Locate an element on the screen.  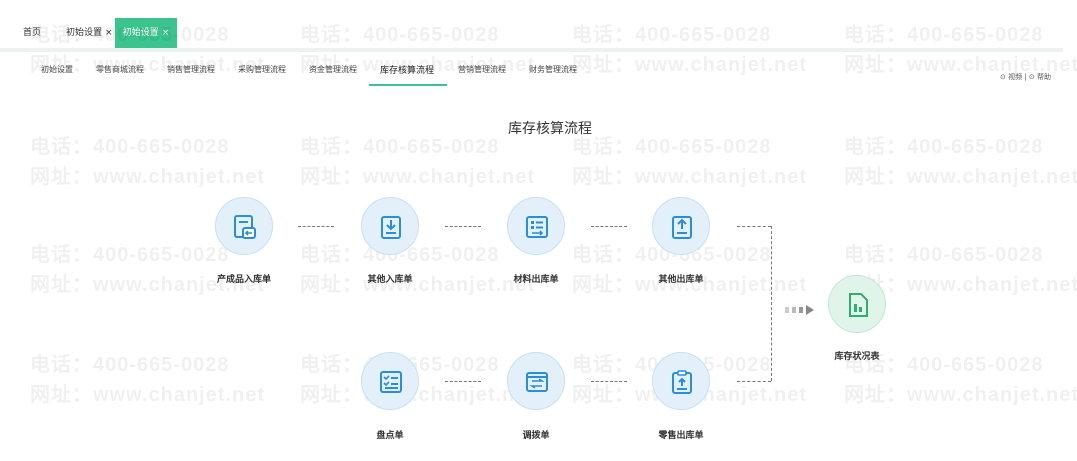
nav-item: 零售商城流程 is located at coordinates (120, 69).